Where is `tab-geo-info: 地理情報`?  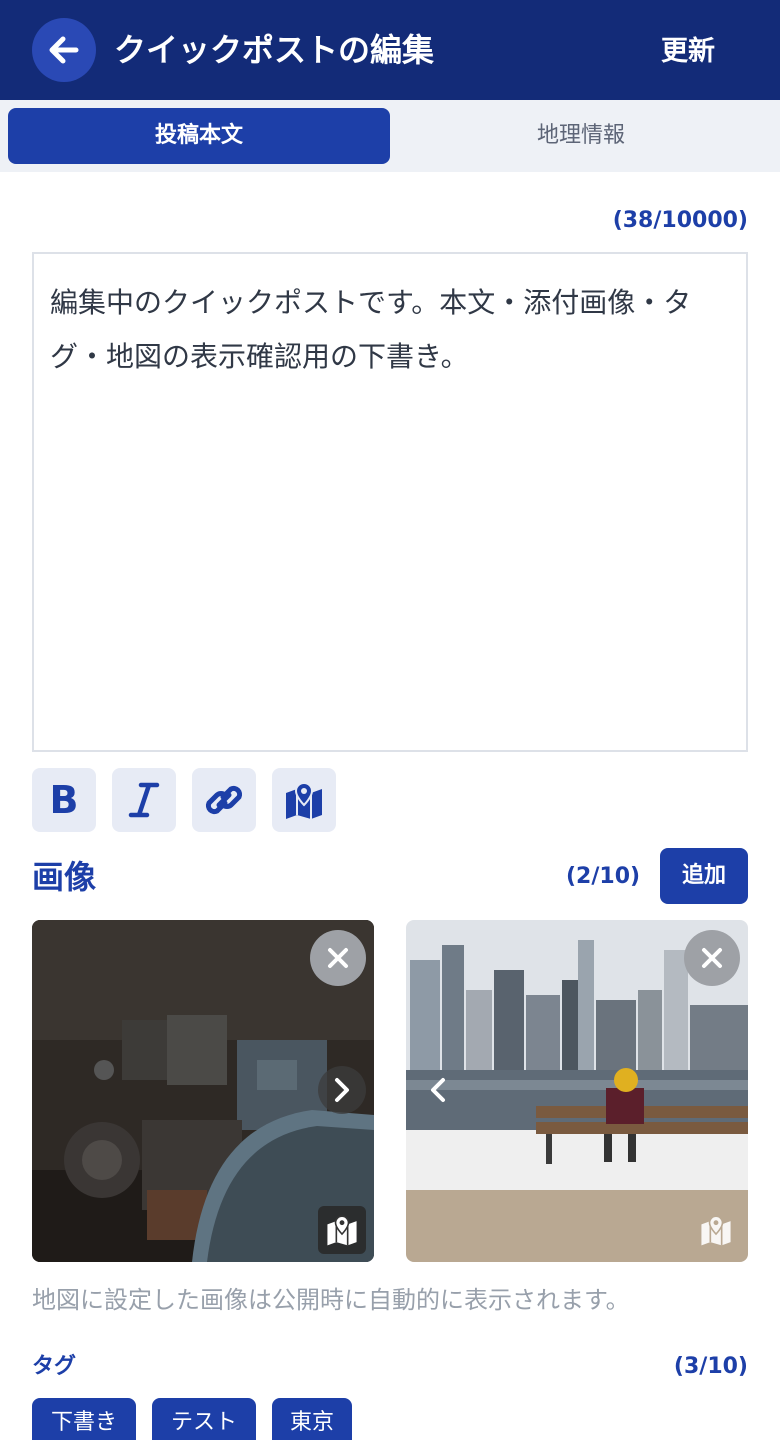 tab-geo-info: 地理情報 is located at coordinates (581, 136).